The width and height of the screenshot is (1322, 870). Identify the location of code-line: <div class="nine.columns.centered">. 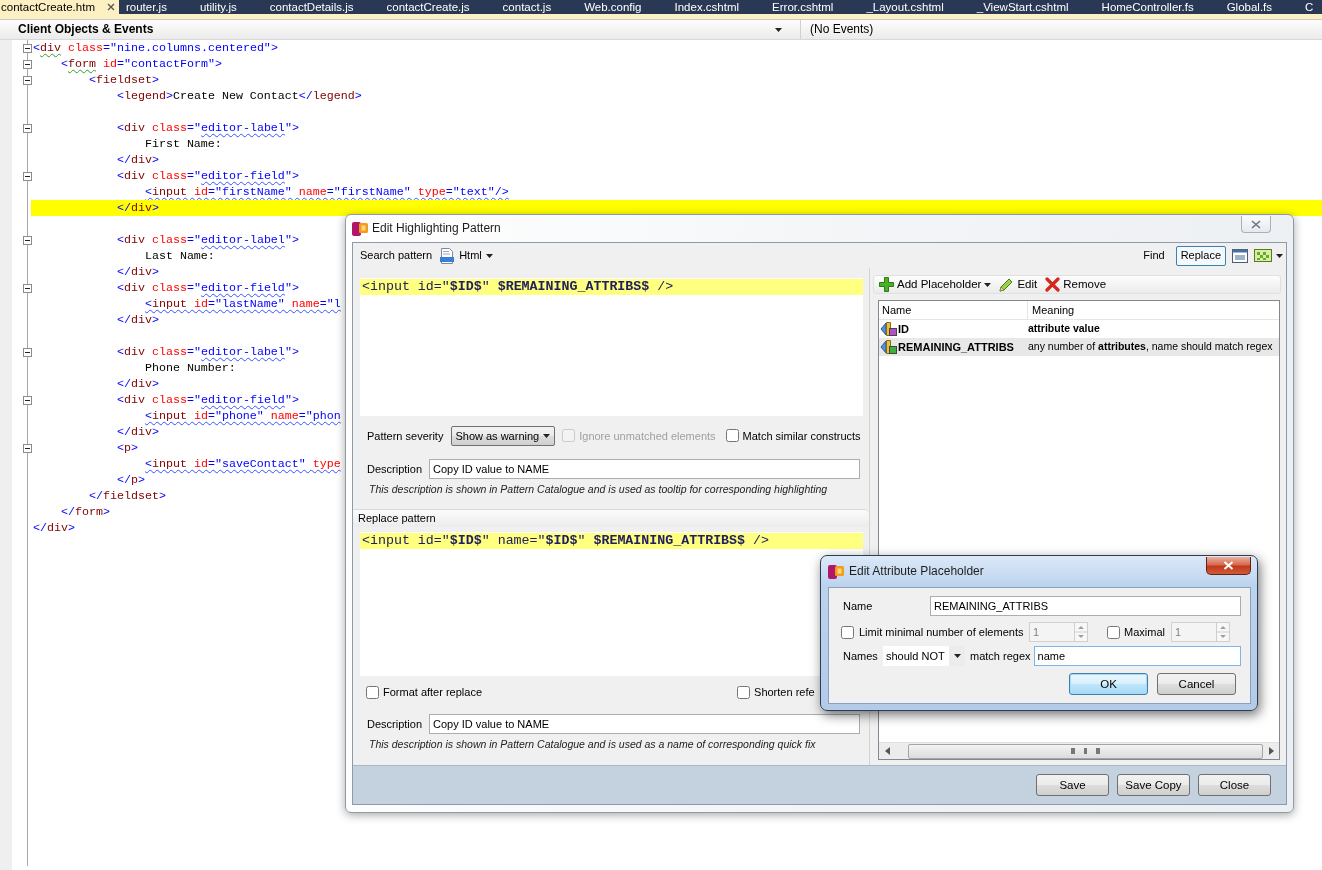
(155, 48).